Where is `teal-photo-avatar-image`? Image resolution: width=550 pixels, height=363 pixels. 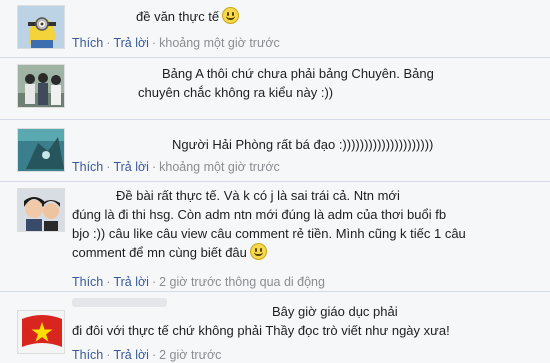
teal-photo-avatar-image is located at coordinates (41, 150).